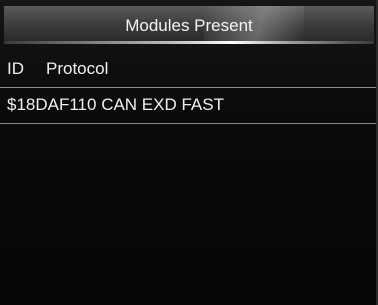 Image resolution: width=378 pixels, height=305 pixels. I want to click on column-header-row: ID Protocol, so click(189, 69).